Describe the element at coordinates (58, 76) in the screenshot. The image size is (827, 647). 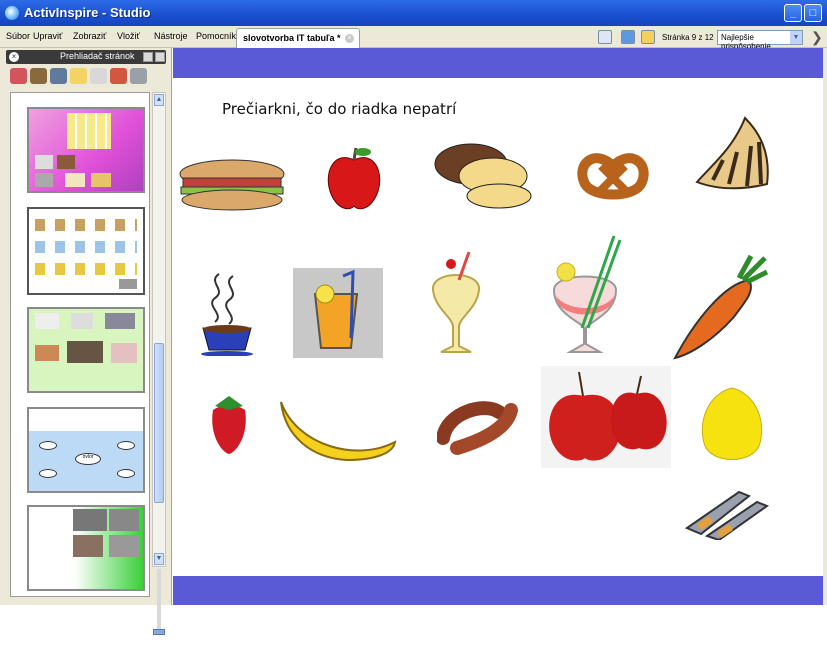
I see `image-icon` at that location.